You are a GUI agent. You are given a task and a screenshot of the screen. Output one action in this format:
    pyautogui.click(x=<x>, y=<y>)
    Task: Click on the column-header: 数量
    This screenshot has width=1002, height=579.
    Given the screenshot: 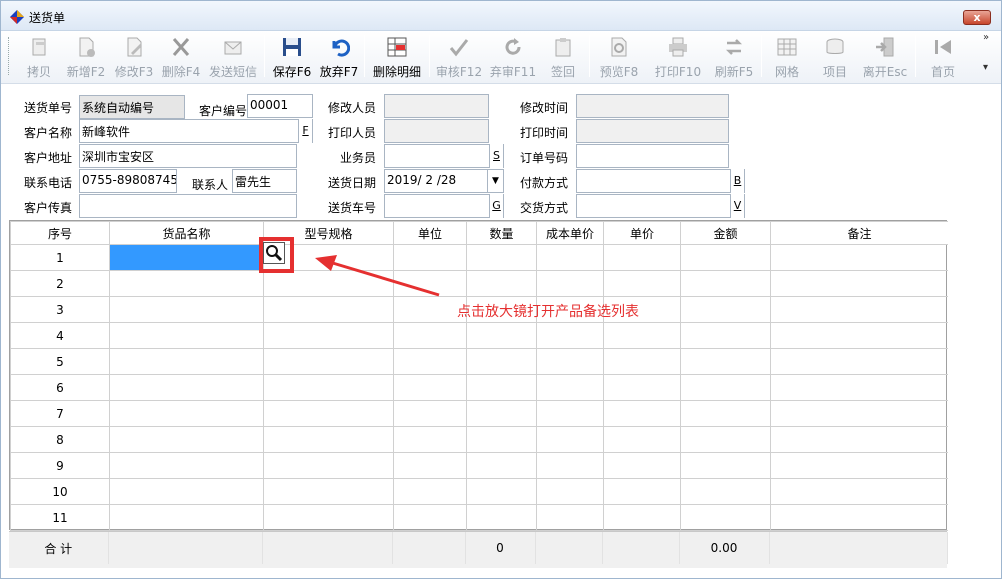 What is the action you would take?
    pyautogui.click(x=501, y=233)
    